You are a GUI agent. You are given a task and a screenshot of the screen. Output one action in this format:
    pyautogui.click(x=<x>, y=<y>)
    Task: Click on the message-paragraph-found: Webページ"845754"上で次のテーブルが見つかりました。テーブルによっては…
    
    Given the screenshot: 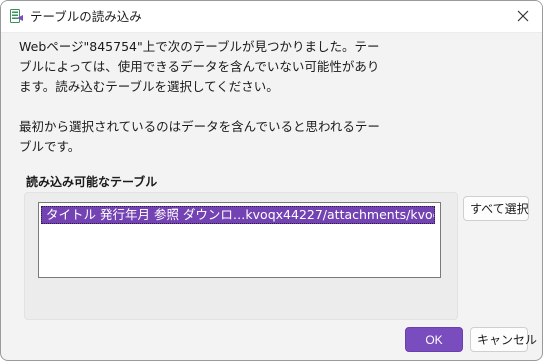 What is the action you would take?
    pyautogui.click(x=199, y=66)
    